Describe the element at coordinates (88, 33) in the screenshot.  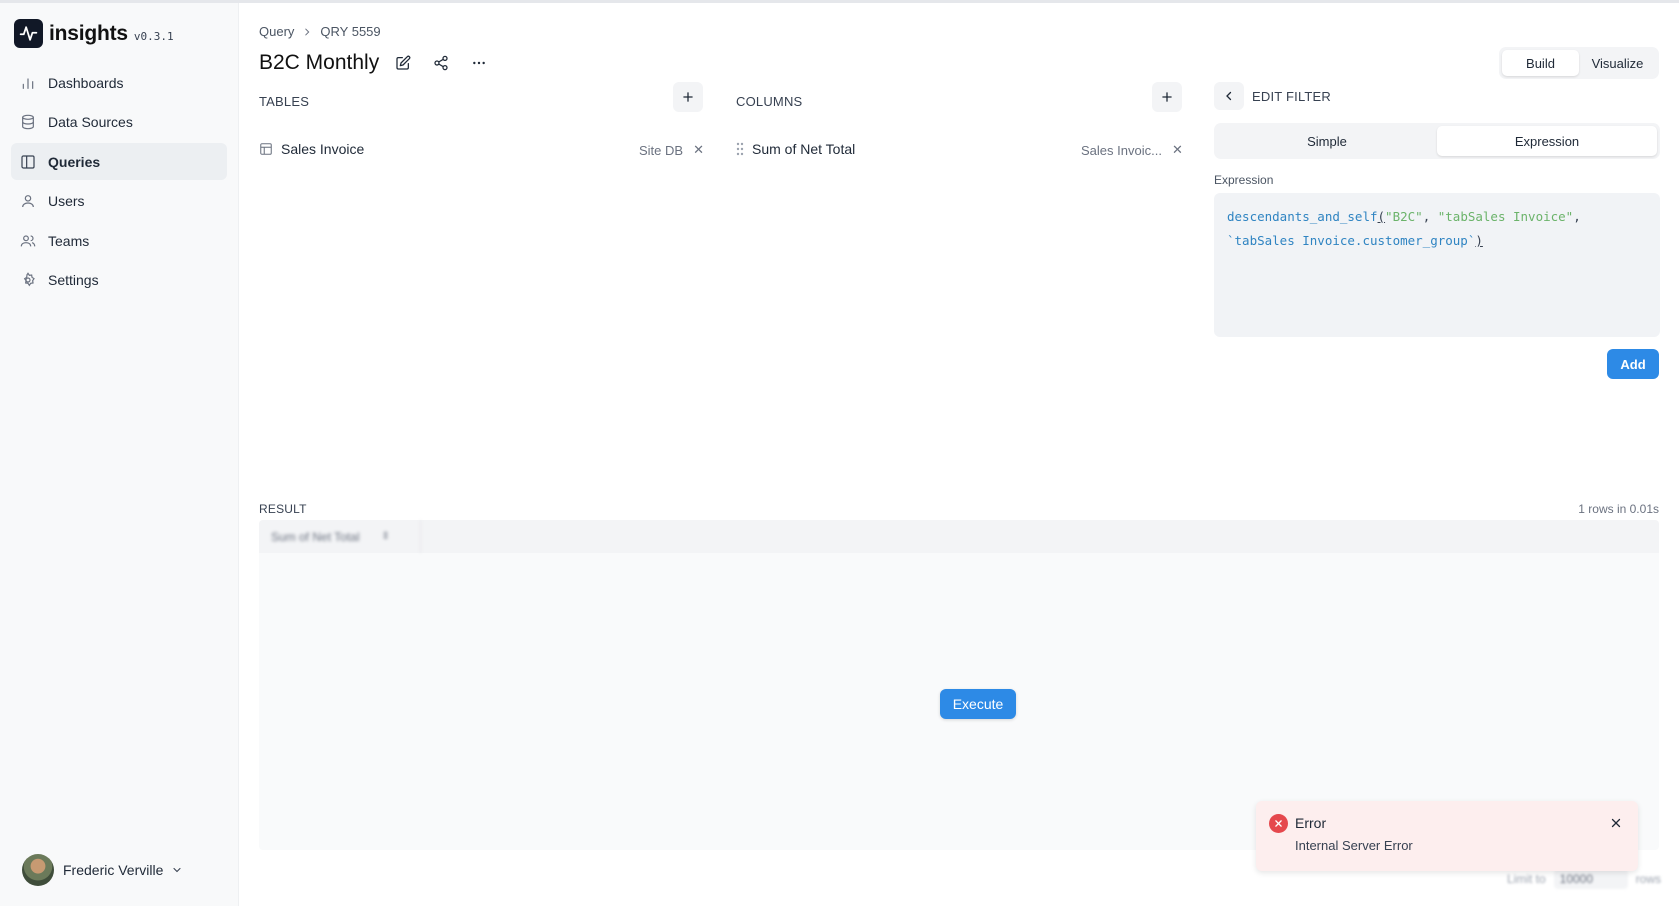
I see `app-name: insights` at that location.